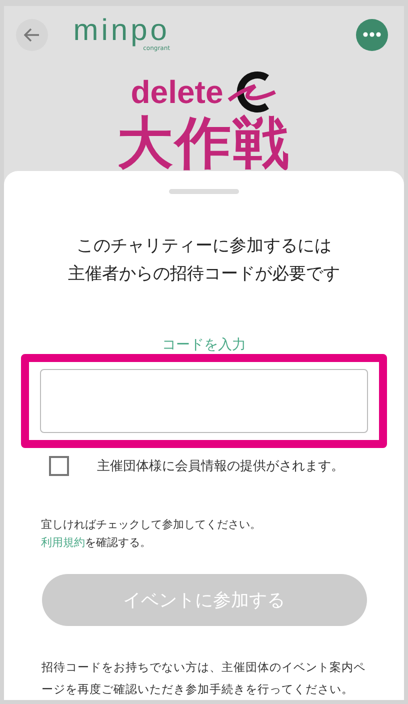 Image resolution: width=408 pixels, height=704 pixels. I want to click on dialog-title: 主催者からの招待コードが必要です, so click(204, 274).